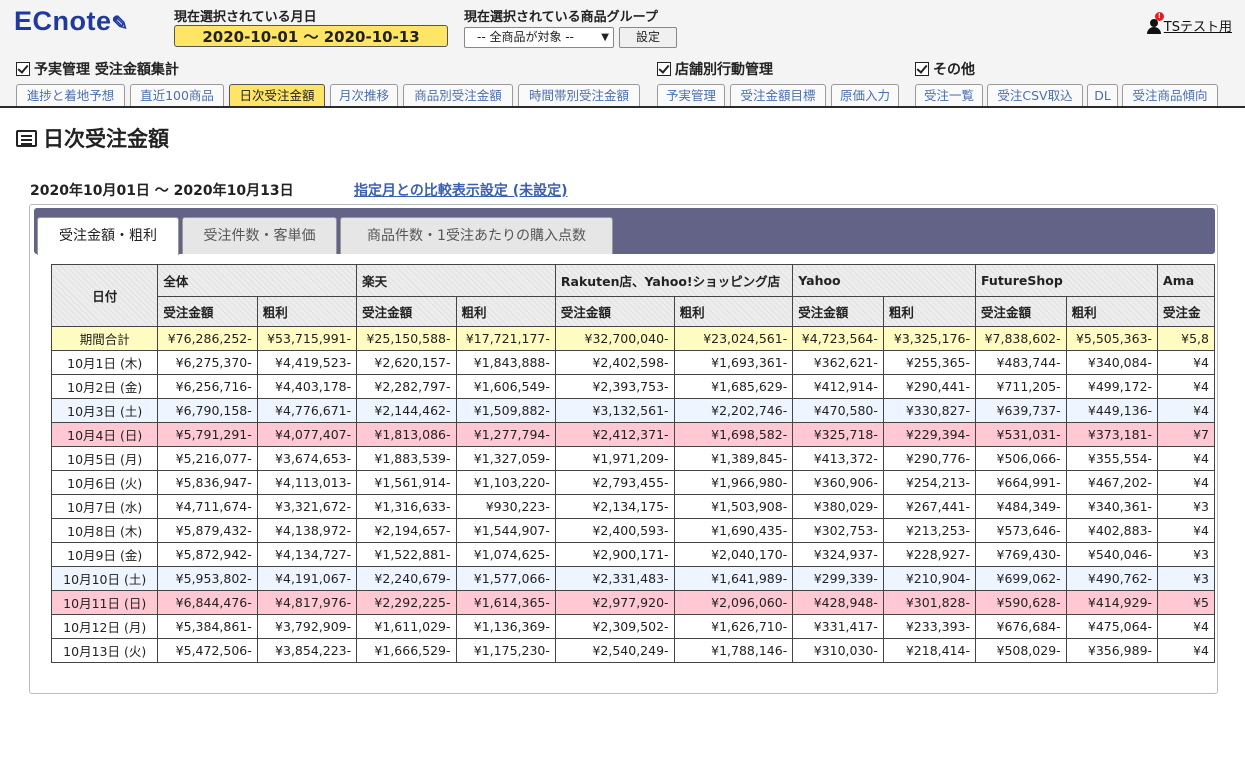 This screenshot has width=1245, height=767. Describe the element at coordinates (277, 95) in the screenshot. I see `nav-tab-daily-orders: 日次受注金額` at that location.